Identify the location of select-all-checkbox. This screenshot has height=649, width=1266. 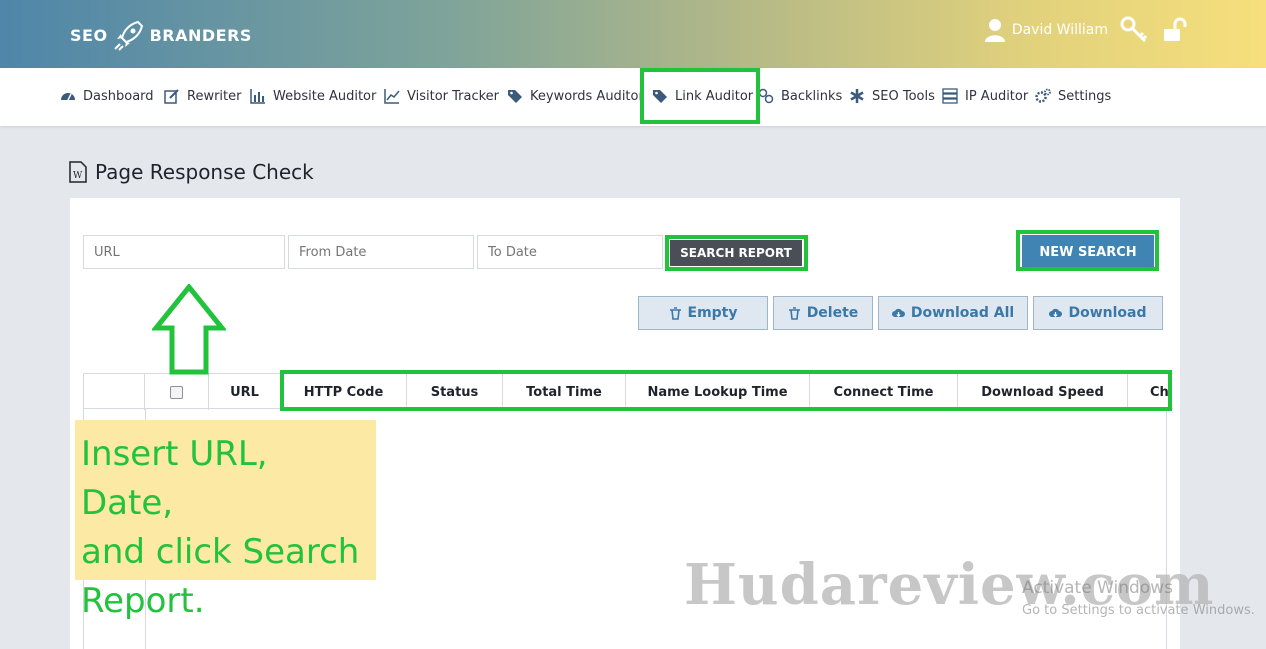
(176, 392).